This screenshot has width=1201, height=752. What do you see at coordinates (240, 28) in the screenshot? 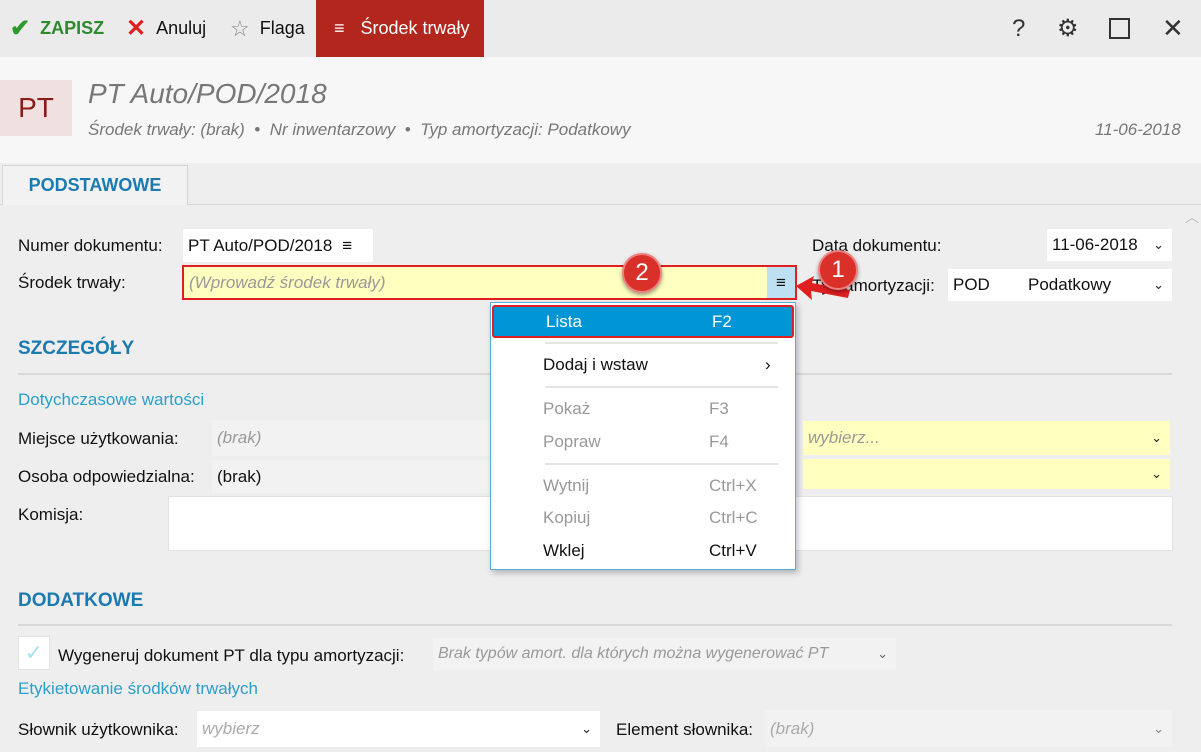
I see `star-icon: ☆` at bounding box center [240, 28].